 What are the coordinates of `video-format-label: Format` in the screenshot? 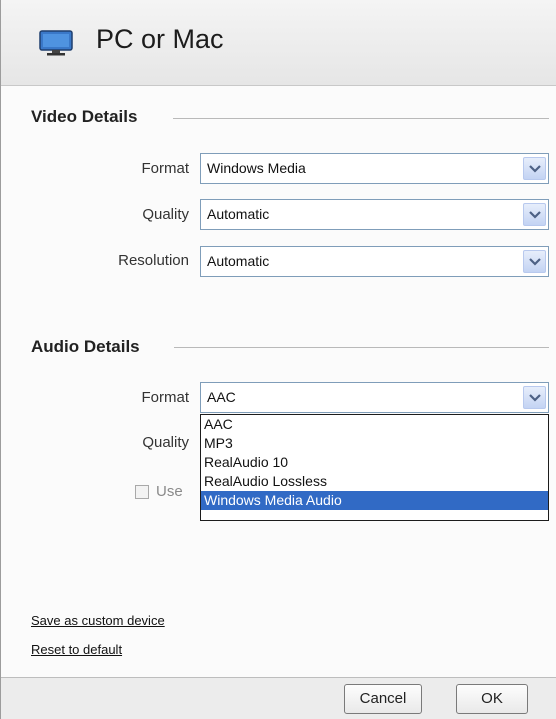 It's located at (165, 168).